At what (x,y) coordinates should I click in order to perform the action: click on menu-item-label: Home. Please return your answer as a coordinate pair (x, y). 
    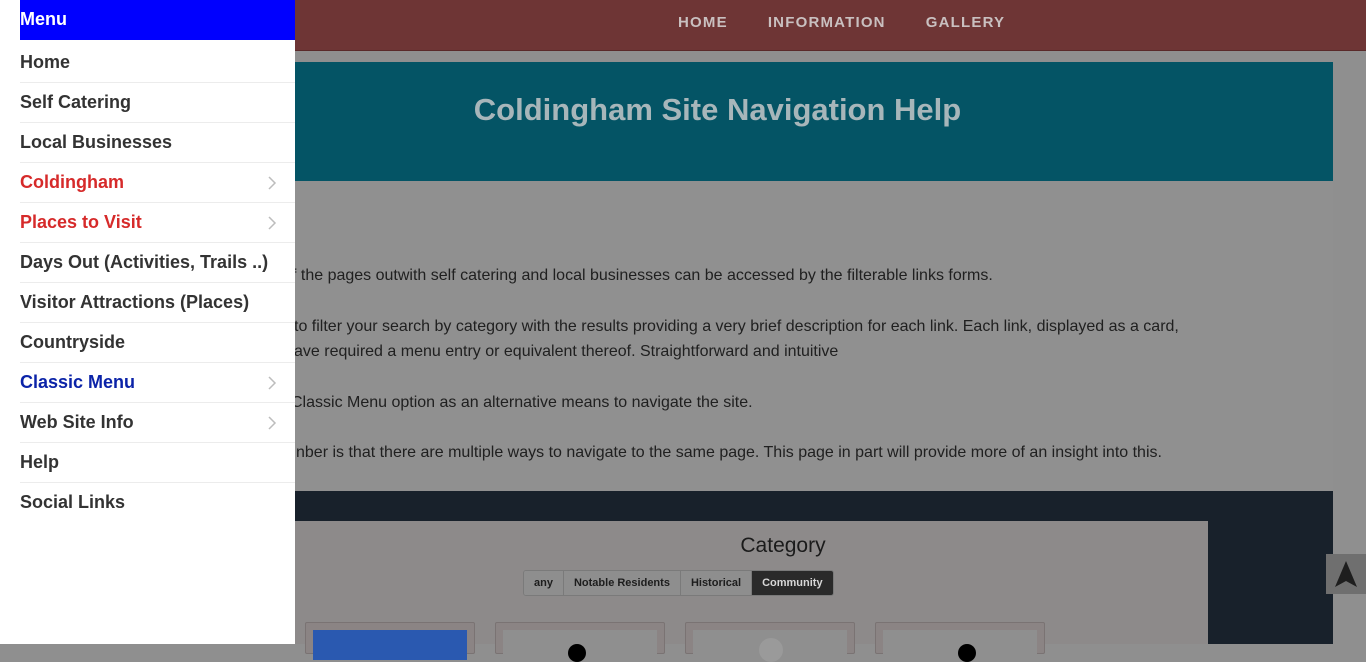
    Looking at the image, I should click on (45, 62).